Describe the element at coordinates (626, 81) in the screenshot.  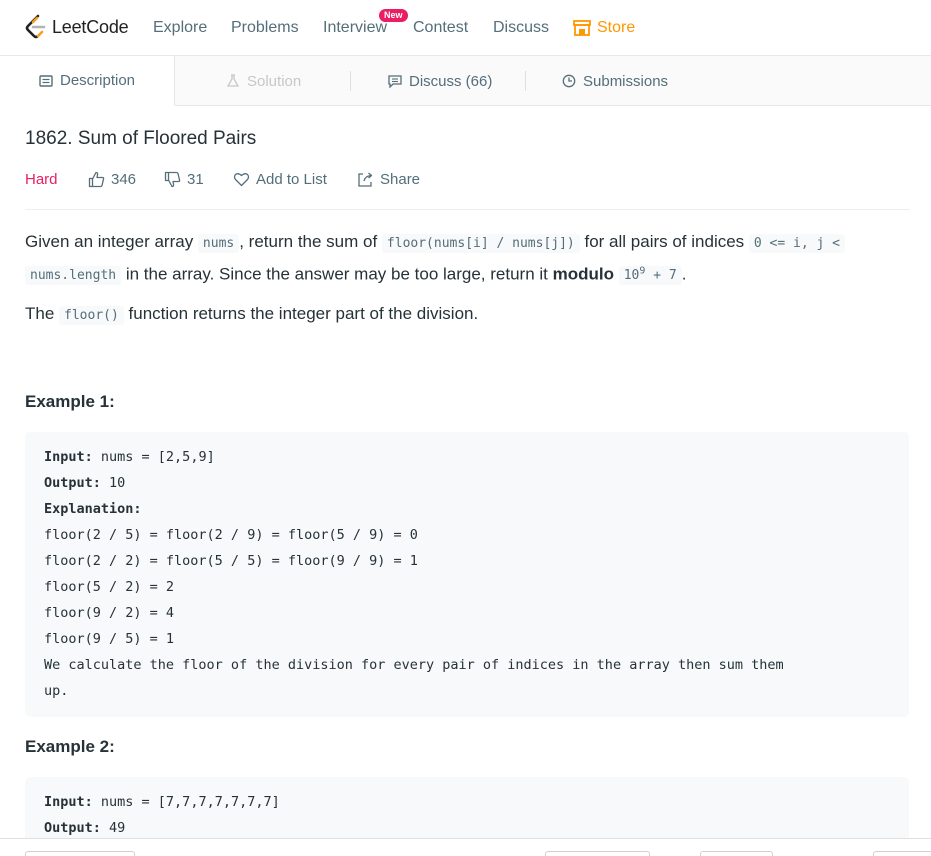
I see `tab-submissions-label: Submissions` at that location.